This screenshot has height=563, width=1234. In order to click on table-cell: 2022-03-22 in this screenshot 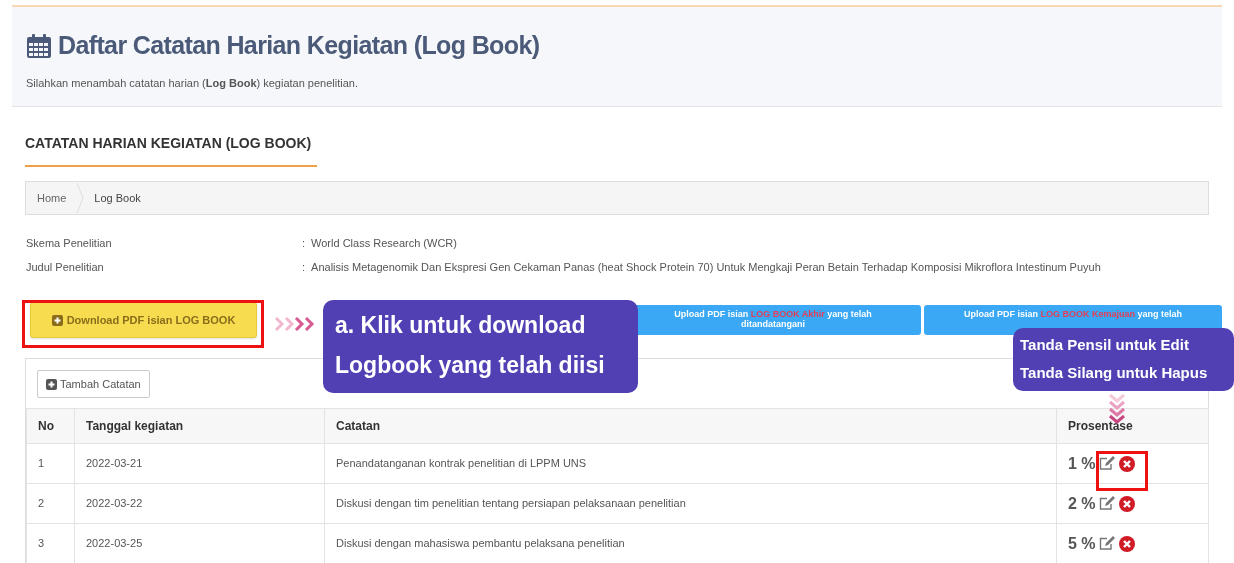, I will do `click(199, 503)`.